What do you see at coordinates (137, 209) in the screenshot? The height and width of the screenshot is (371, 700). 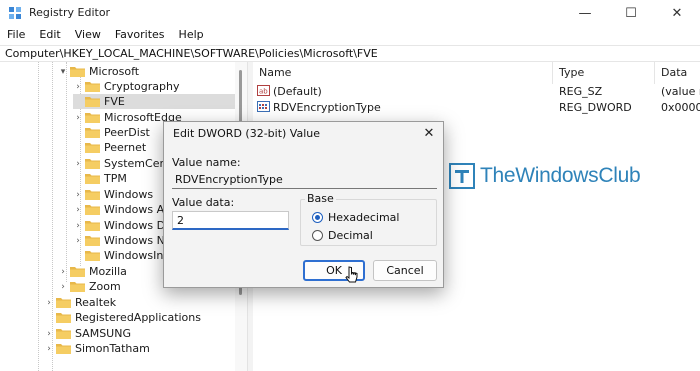 I see `tree-node-label: Windows Ad` at bounding box center [137, 209].